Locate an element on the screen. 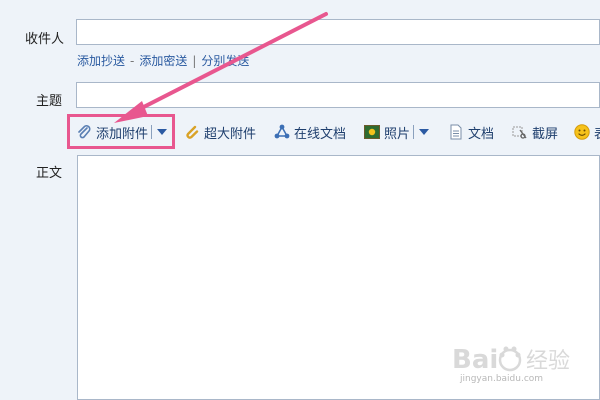  photo-dropdown-icon is located at coordinates (424, 132).